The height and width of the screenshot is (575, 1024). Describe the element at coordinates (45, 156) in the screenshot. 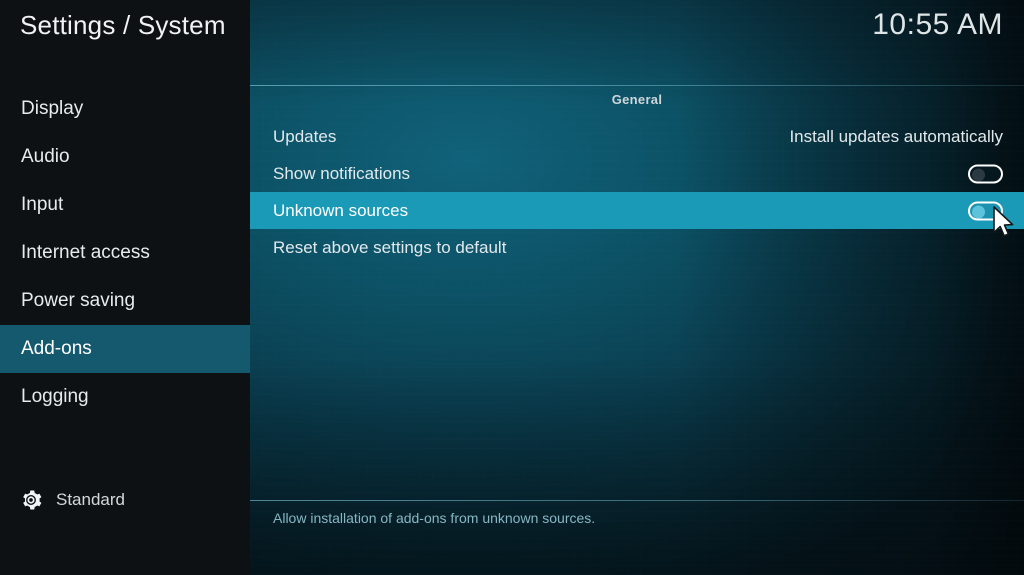

I see `sidebar-item-label: Audio` at that location.